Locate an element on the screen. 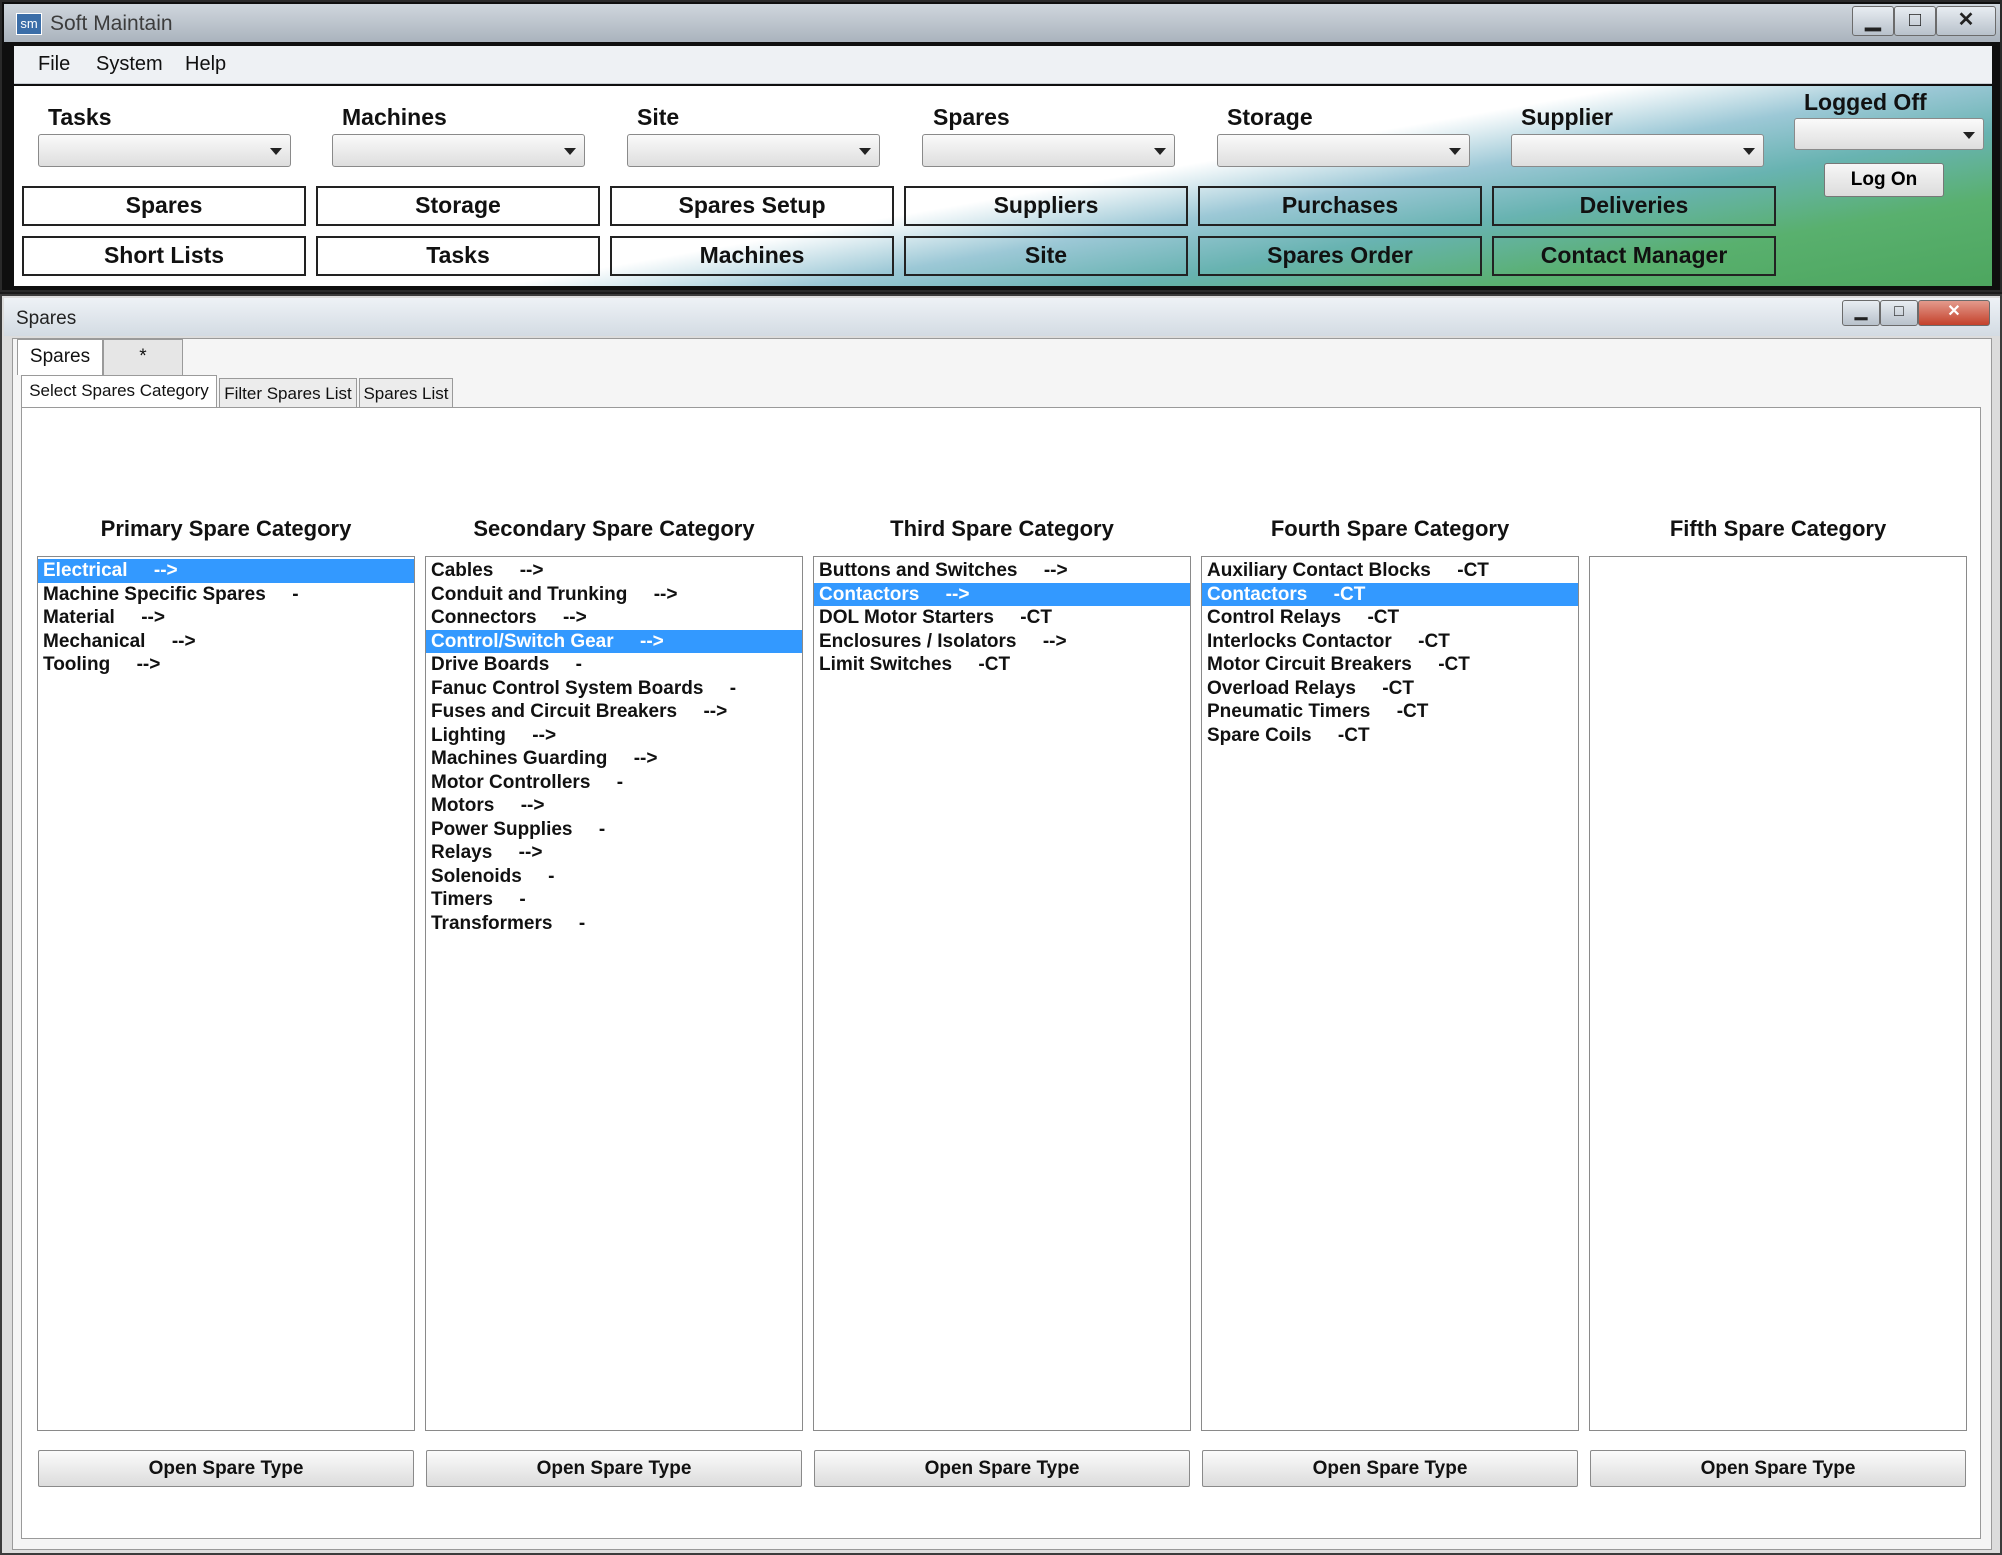  list-item: Interlocks Contactor -CT is located at coordinates (1390, 642).